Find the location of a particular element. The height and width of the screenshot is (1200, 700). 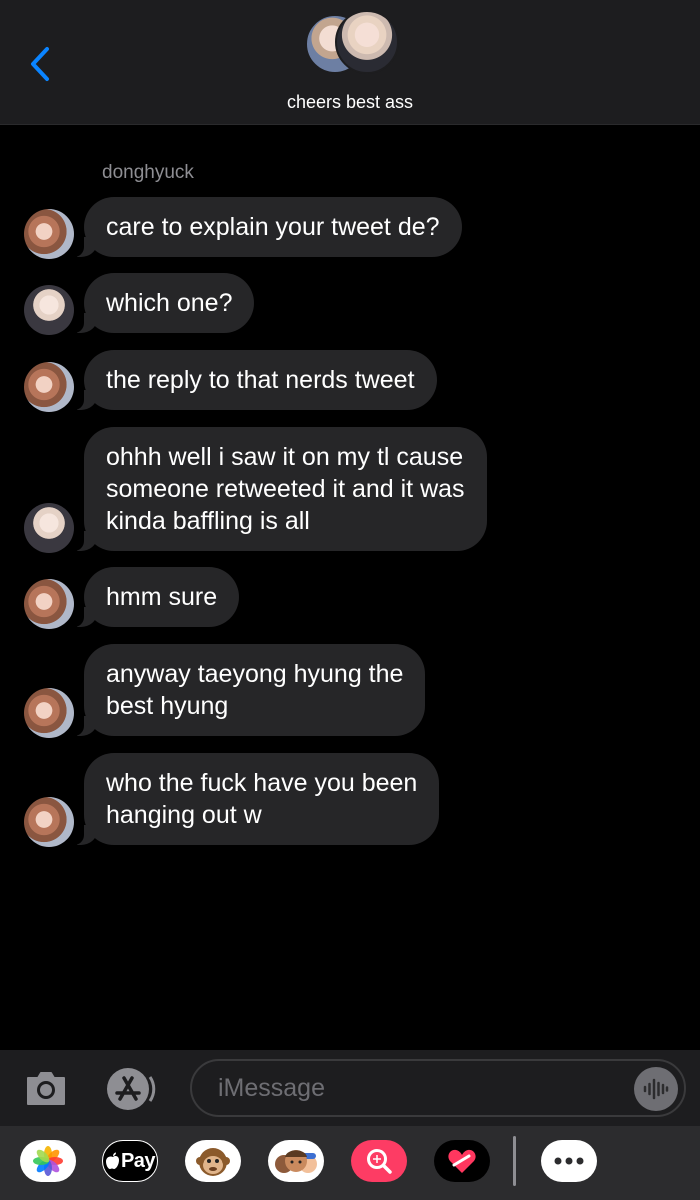

photos-icon is located at coordinates (48, 1161).